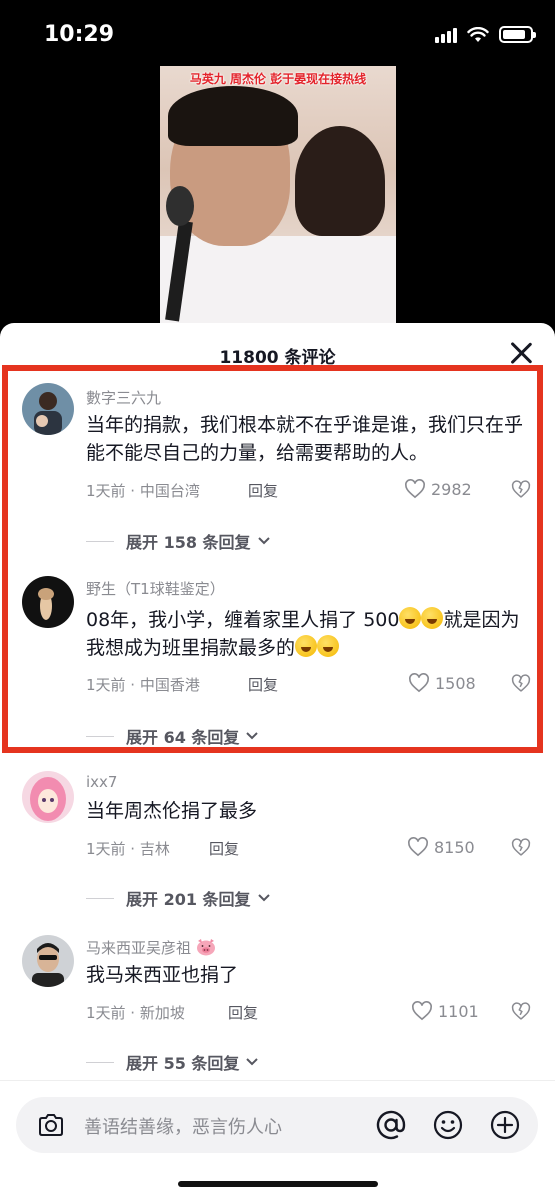 The height and width of the screenshot is (1200, 555). Describe the element at coordinates (278, 79) in the screenshot. I see `video-caption: 马英九 周杰伦 彭于晏现在接热线` at that location.